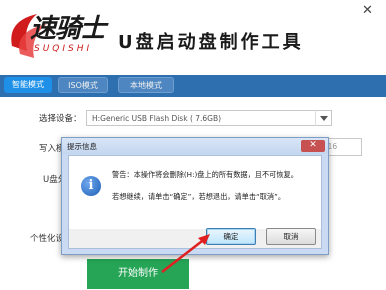 This screenshot has height=290, width=386. Describe the element at coordinates (83, 85) in the screenshot. I see `tab-iso-mode: ISO模式` at that location.